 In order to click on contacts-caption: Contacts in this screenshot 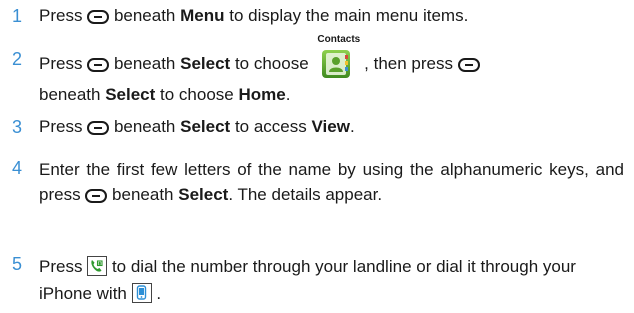, I will do `click(339, 39)`.